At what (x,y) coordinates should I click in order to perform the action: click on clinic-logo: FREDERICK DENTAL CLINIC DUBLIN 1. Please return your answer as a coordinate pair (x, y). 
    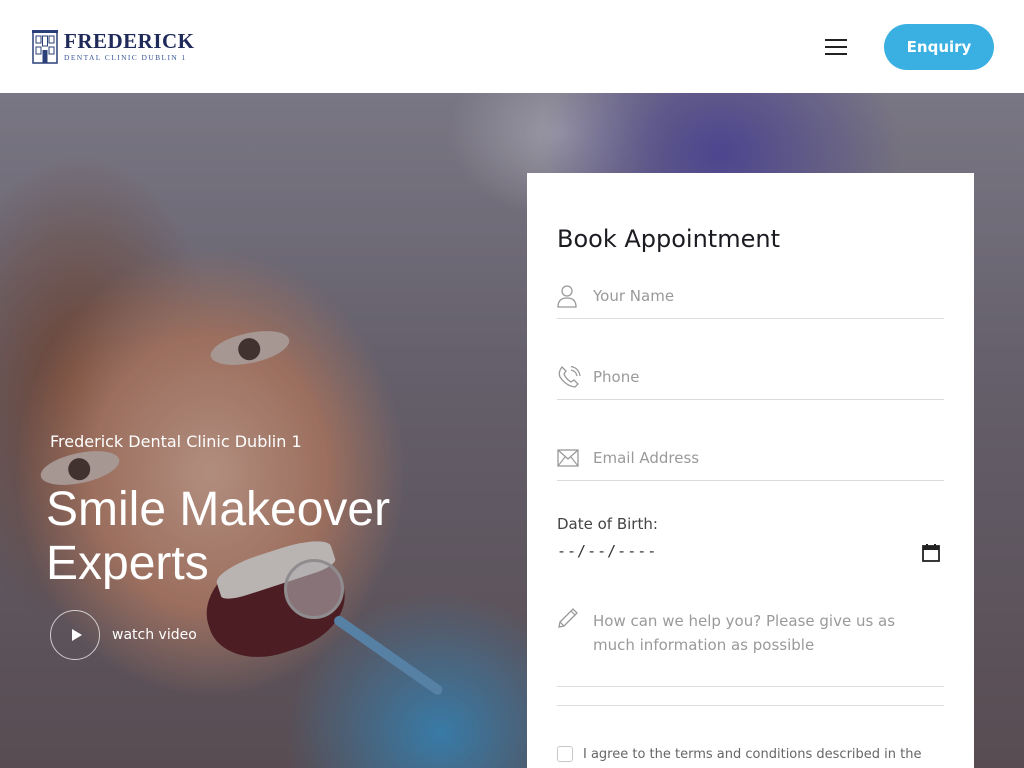
    Looking at the image, I should click on (113, 46).